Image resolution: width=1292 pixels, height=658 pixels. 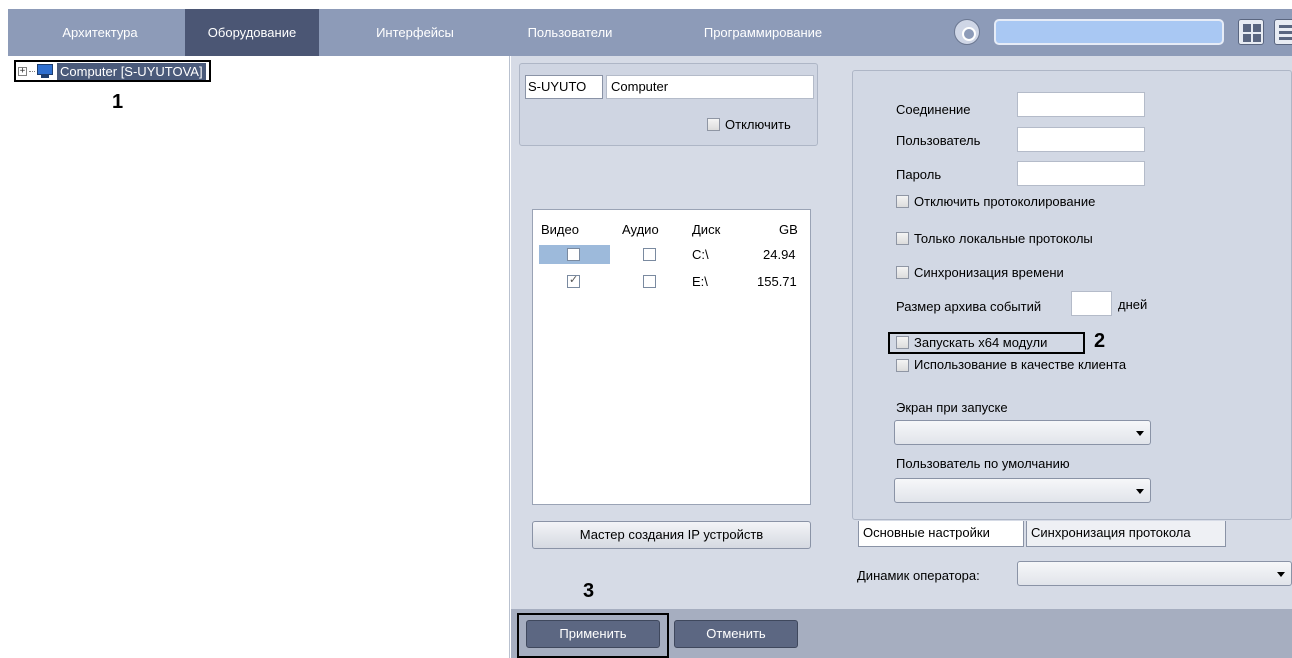 I want to click on tab-users: Пользователи, so click(x=570, y=32).